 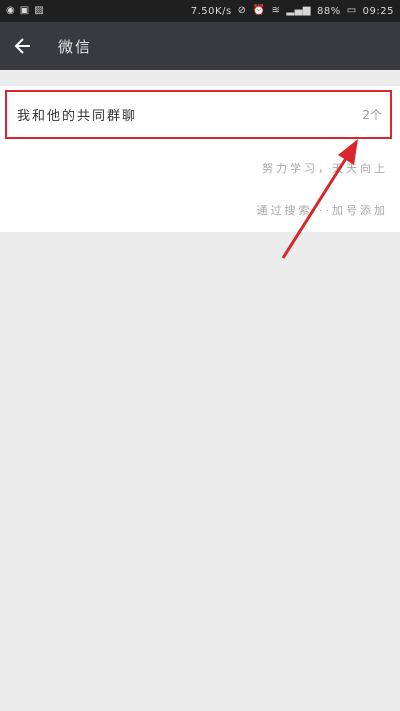 I want to click on common-groups-row: 我和他的共同群聊 2个, so click(x=198, y=114).